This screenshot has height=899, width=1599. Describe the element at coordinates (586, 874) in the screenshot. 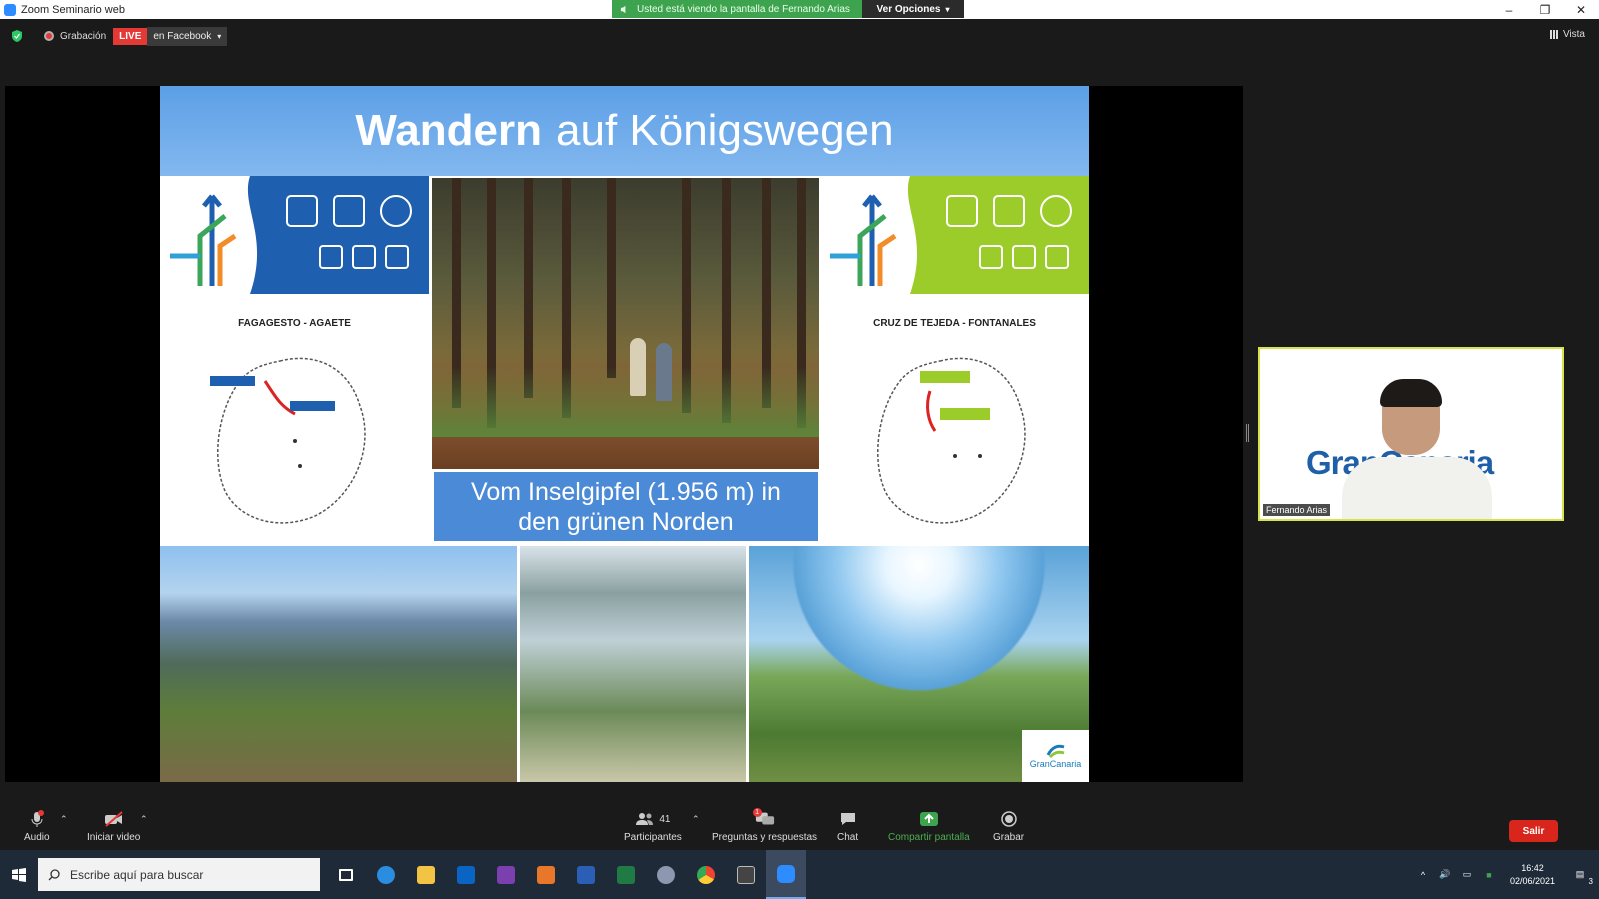

I see `word-icon` at that location.